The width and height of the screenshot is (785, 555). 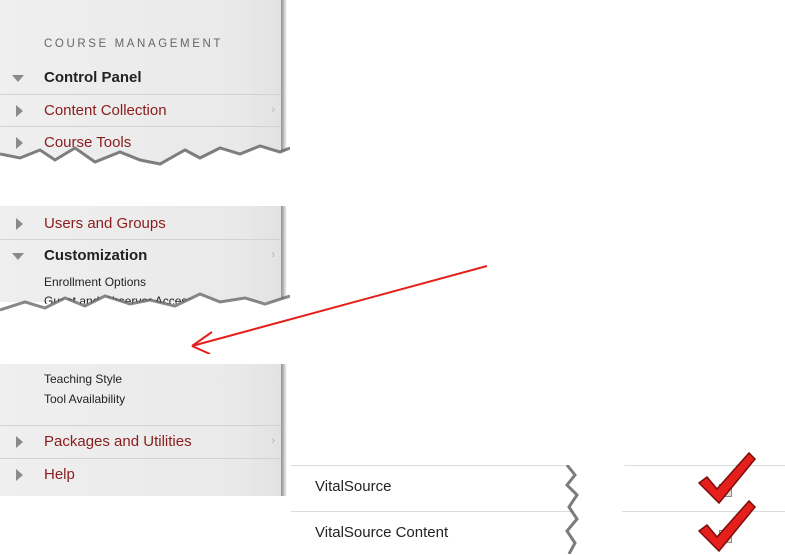 I want to click on submenu-teaching-style: Teaching Style, so click(x=83, y=379).